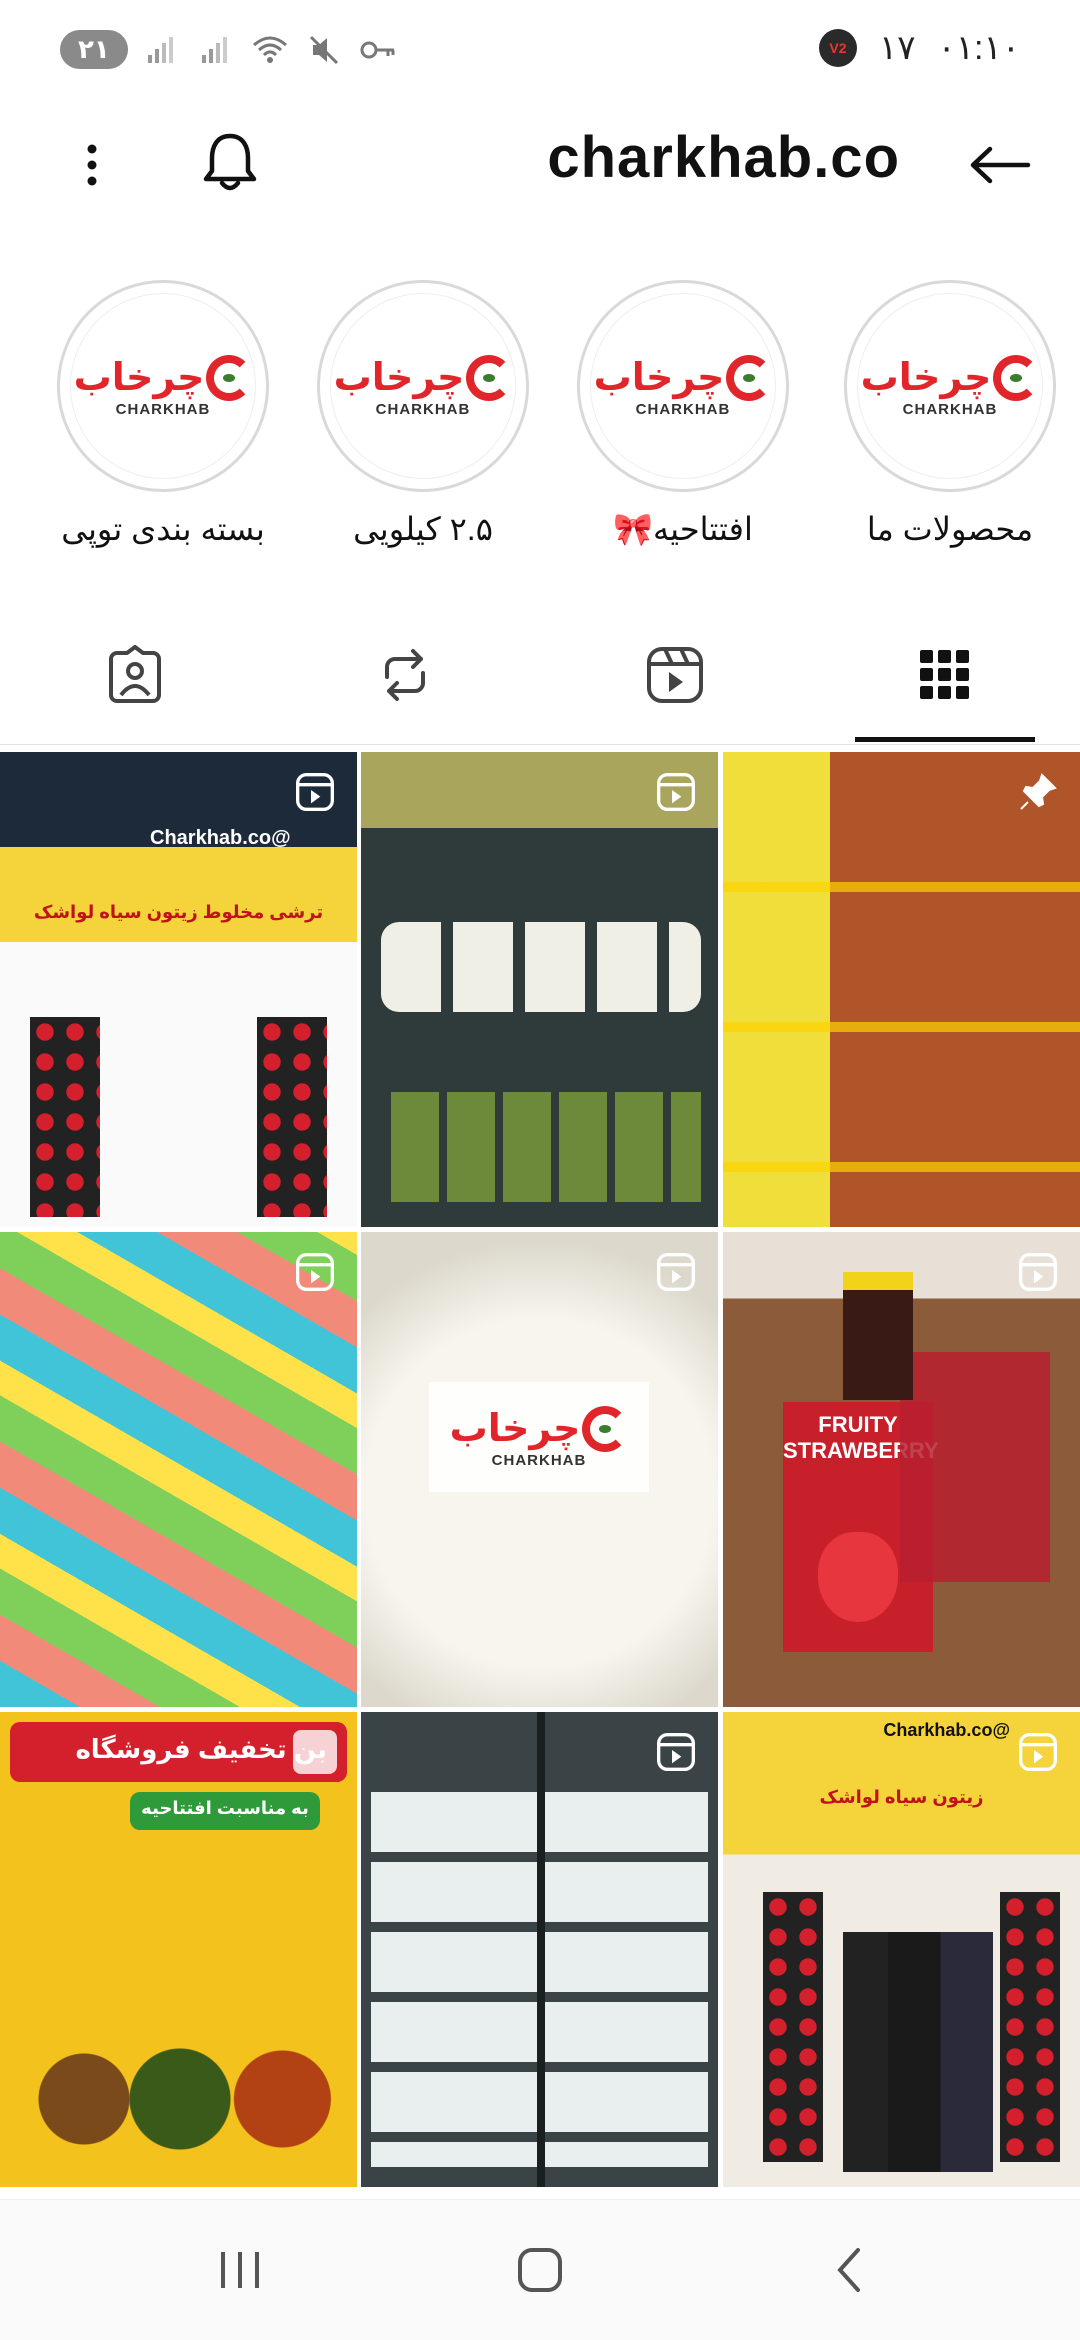 The image size is (1080, 2340). I want to click on post-thumbnail: چرخاب CHARKHAB, so click(539, 1469).